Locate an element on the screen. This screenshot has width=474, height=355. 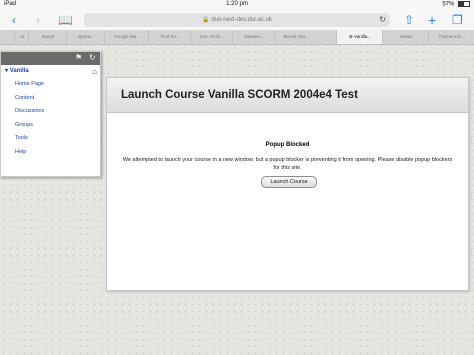
sidebar-item-help: Help is located at coordinates (50, 153).